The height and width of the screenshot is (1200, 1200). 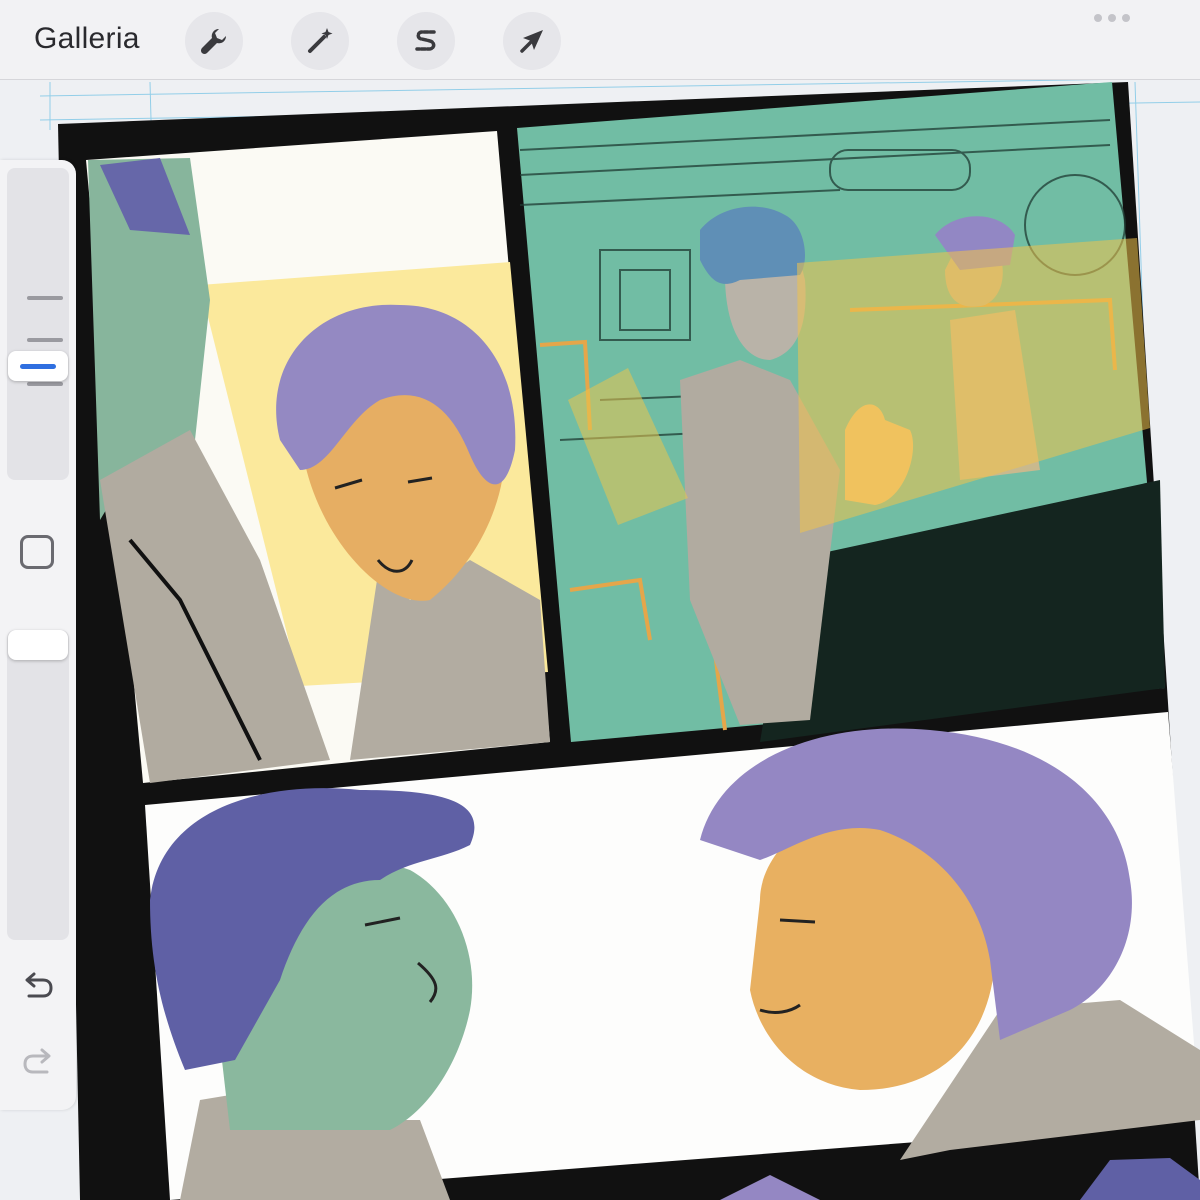 I want to click on transform-button, so click(x=532, y=41).